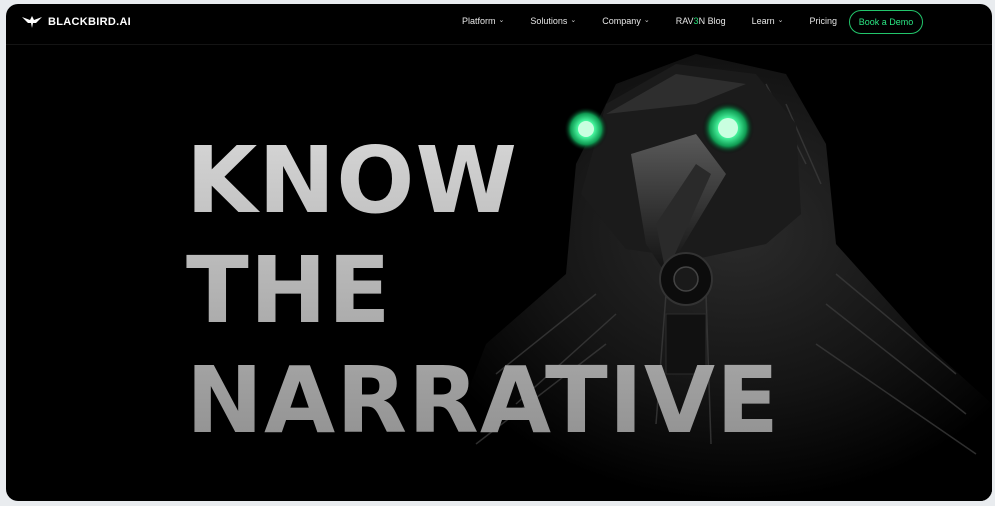  What do you see at coordinates (479, 21) in the screenshot?
I see `nav-item-label: Platform` at bounding box center [479, 21].